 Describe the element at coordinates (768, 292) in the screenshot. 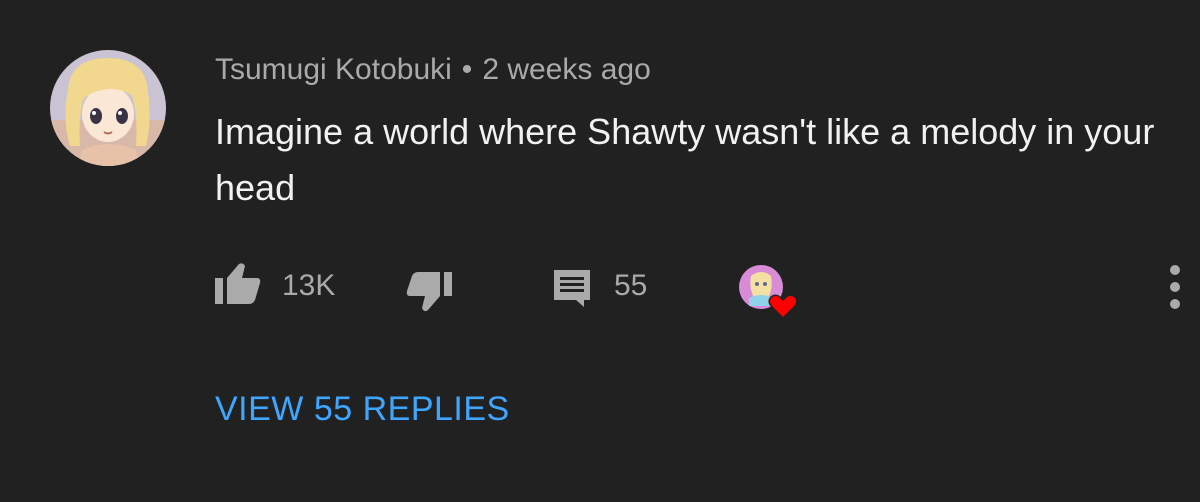

I see `creator-heart-icon` at that location.